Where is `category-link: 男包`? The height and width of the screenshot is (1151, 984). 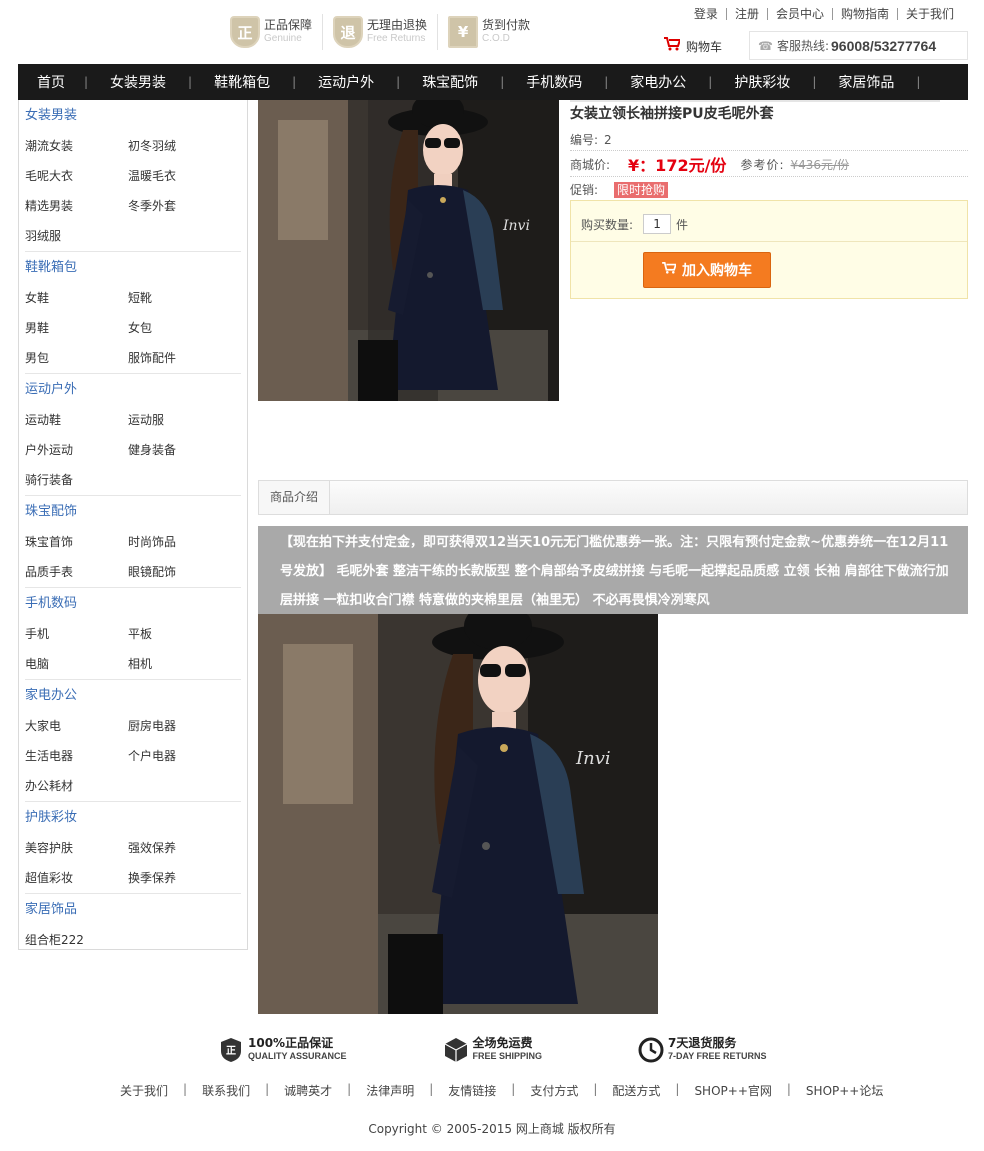
category-link: 男包 is located at coordinates (76, 358).